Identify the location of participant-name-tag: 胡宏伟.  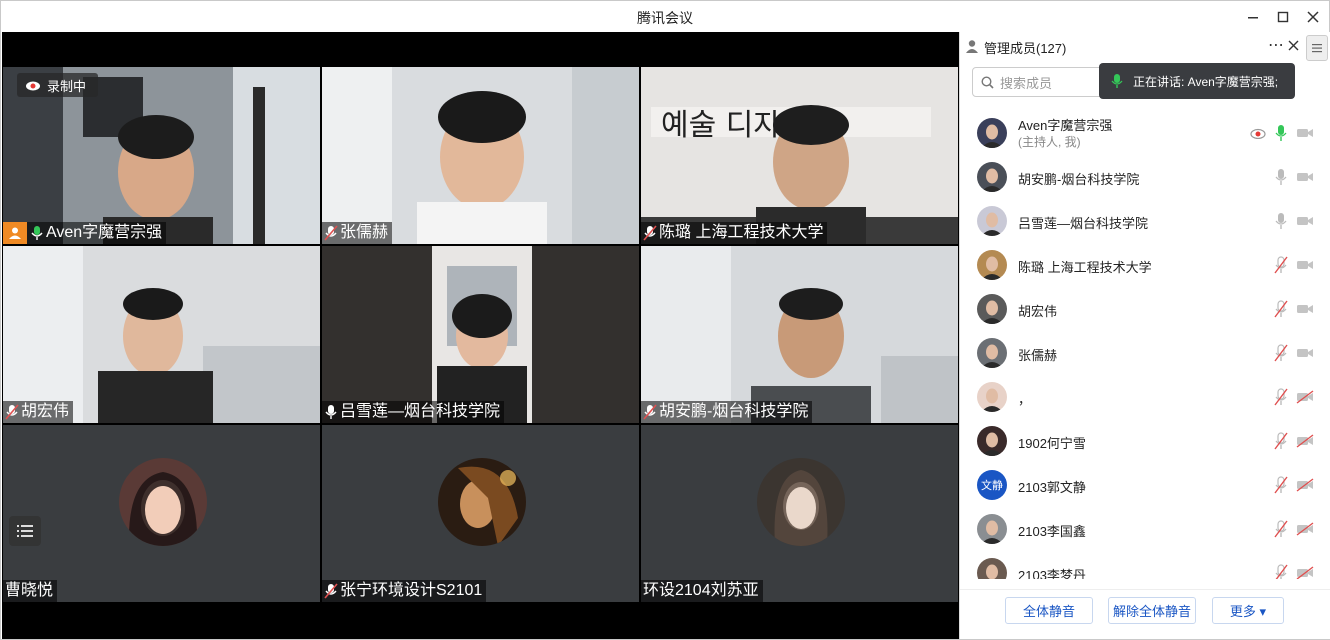
(38, 412).